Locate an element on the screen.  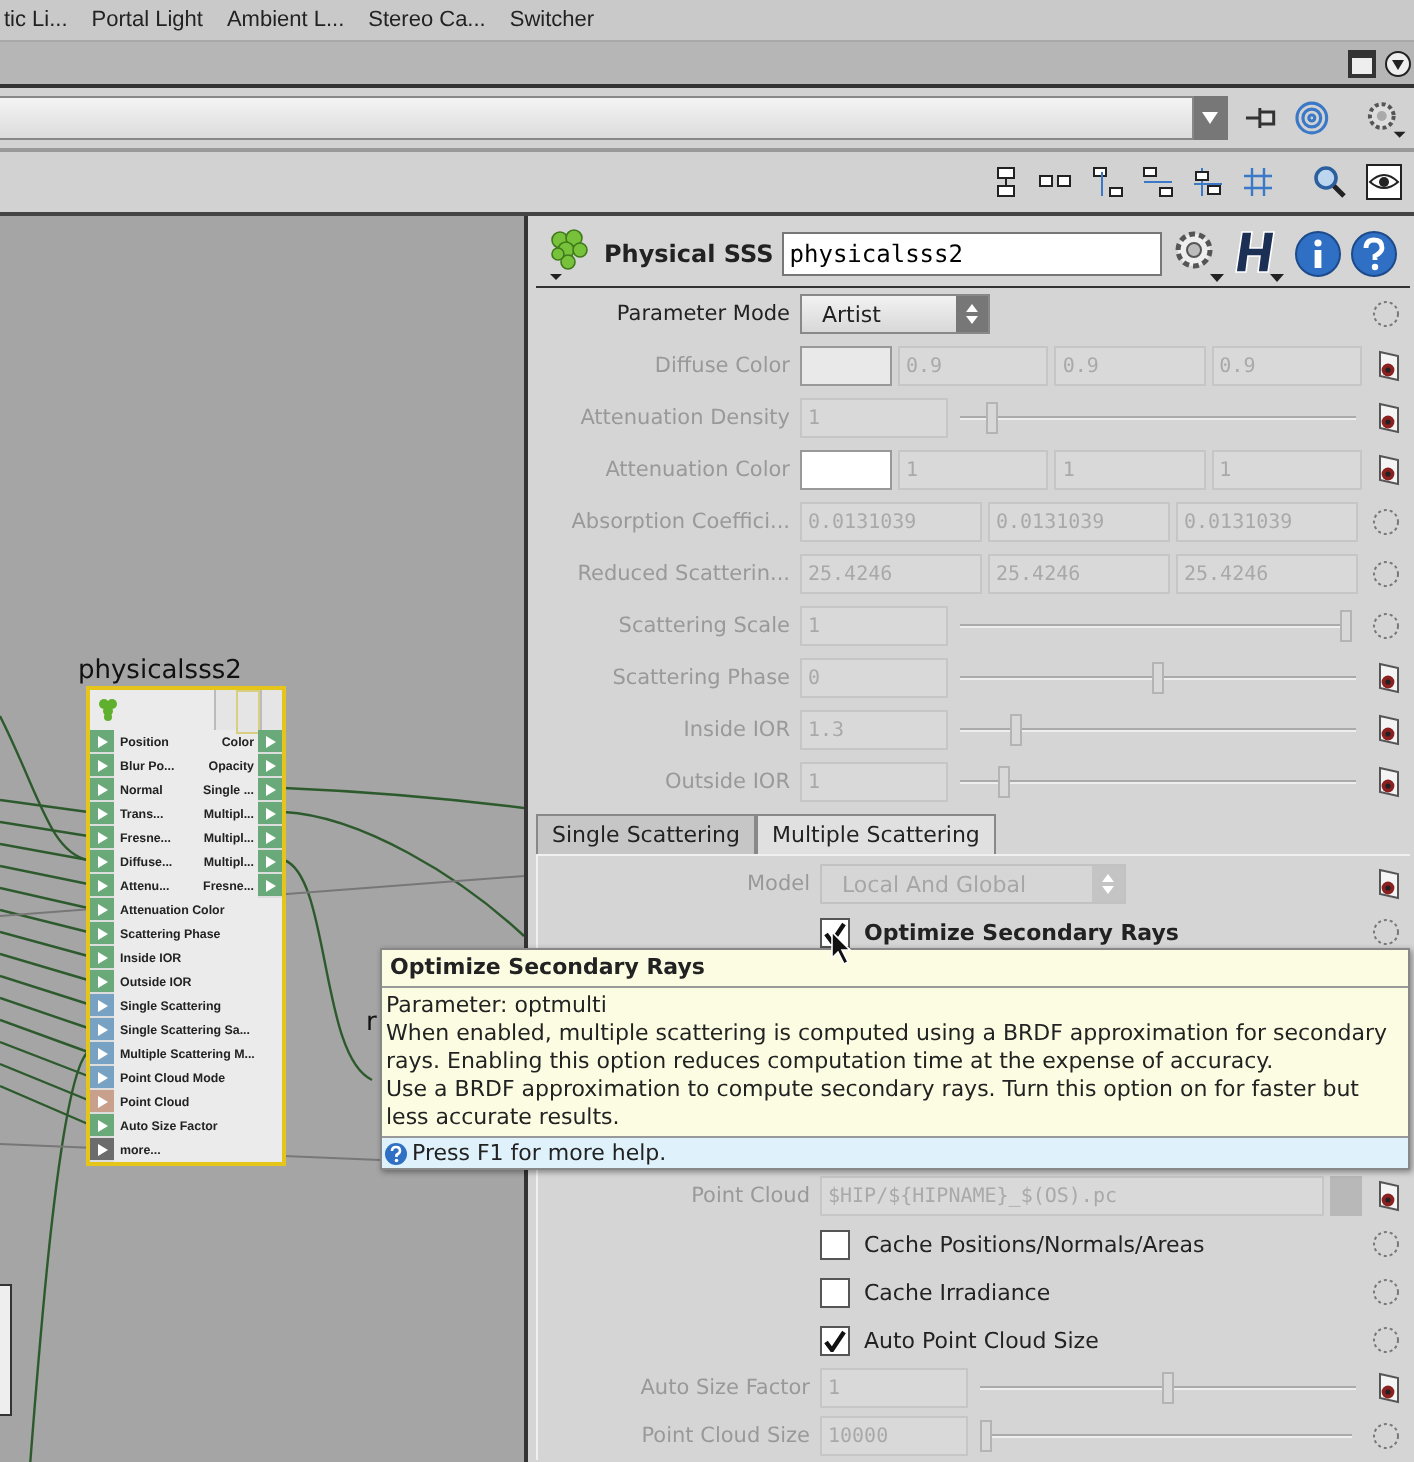
cursor-icon is located at coordinates (842, 948).